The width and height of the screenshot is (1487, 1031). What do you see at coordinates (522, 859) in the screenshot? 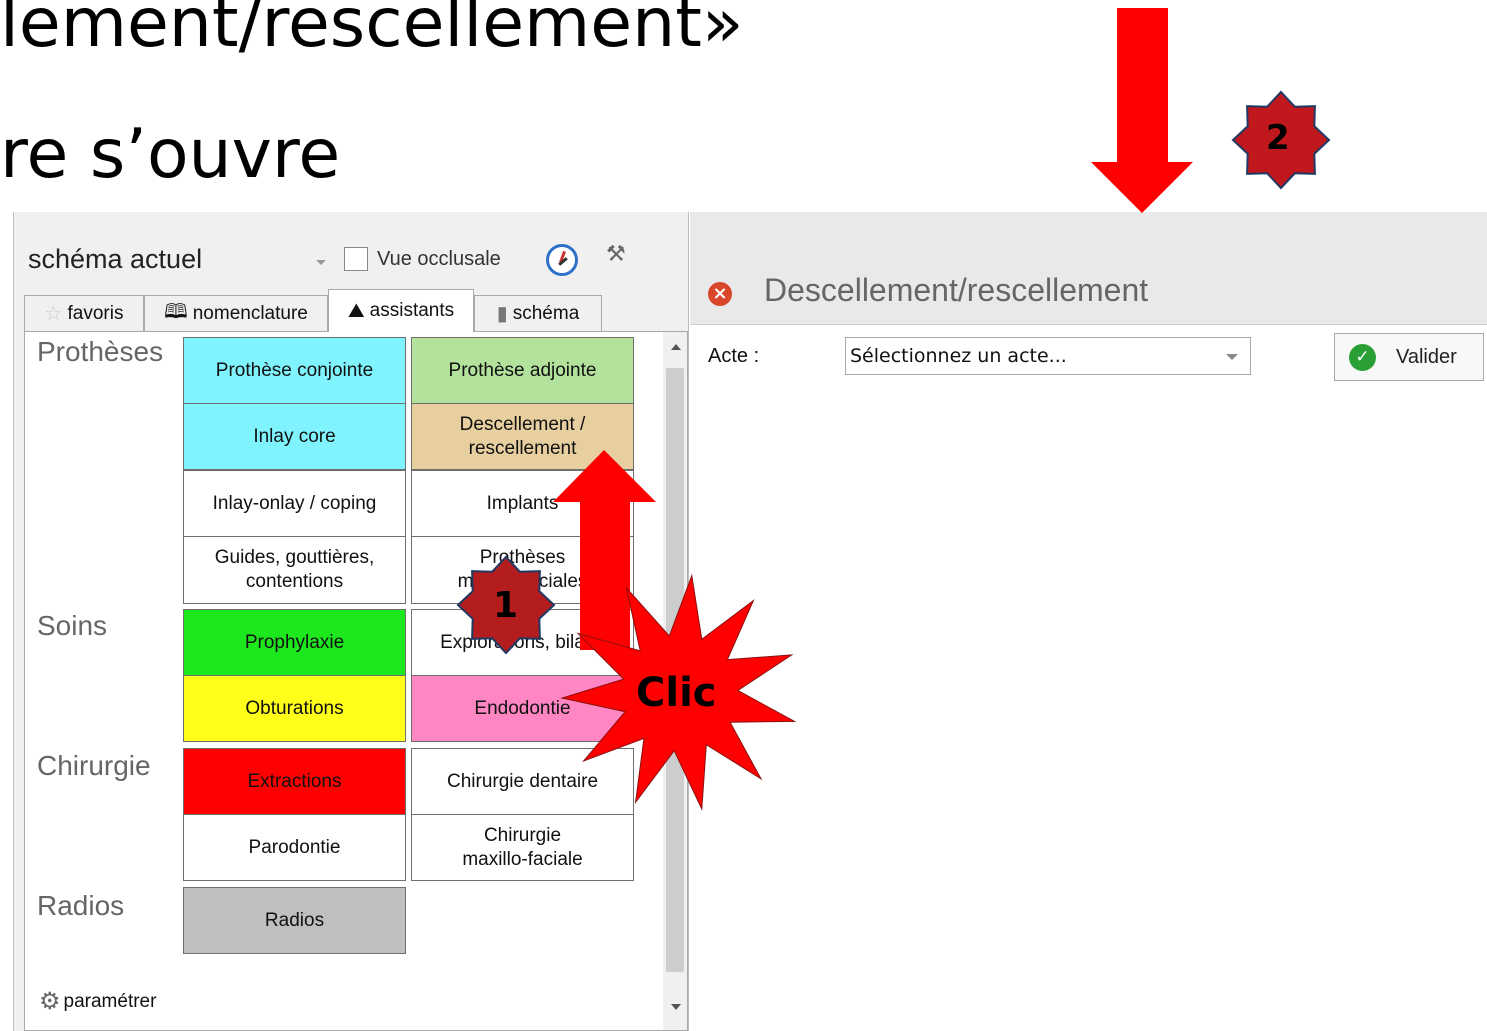
I see `button-label-line2: maxillo-faciale` at bounding box center [522, 859].